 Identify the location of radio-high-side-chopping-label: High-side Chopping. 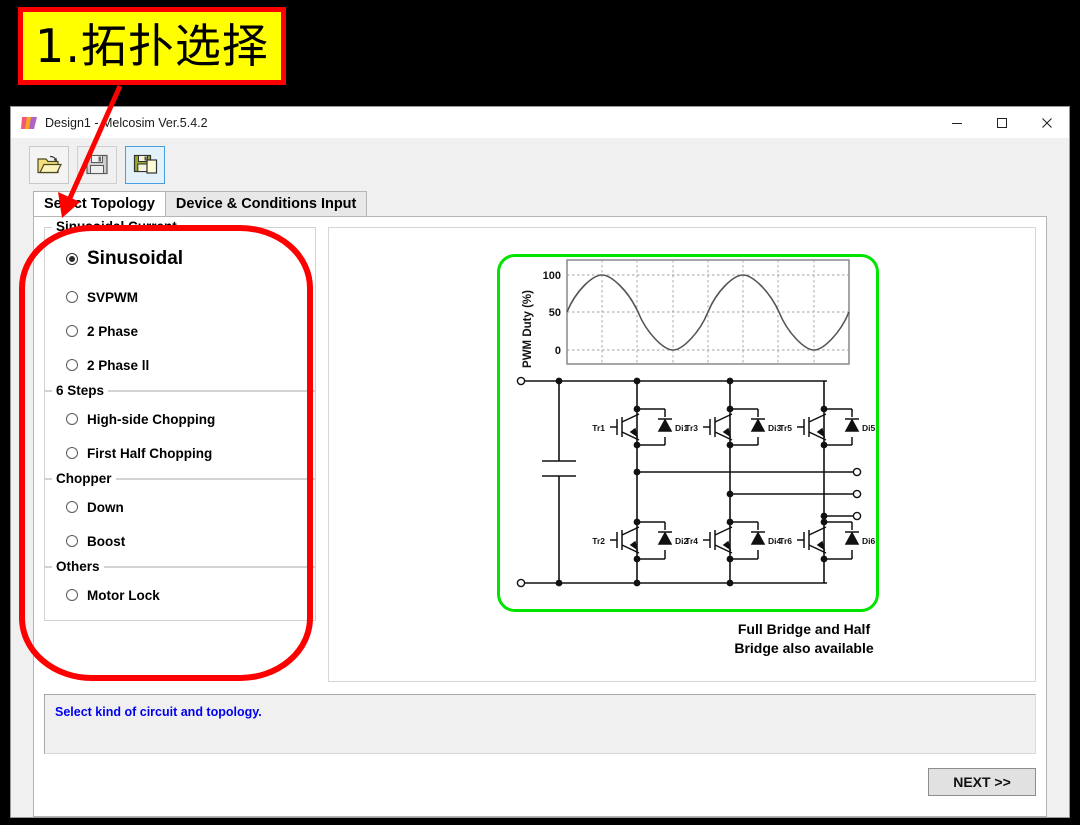
(151, 419).